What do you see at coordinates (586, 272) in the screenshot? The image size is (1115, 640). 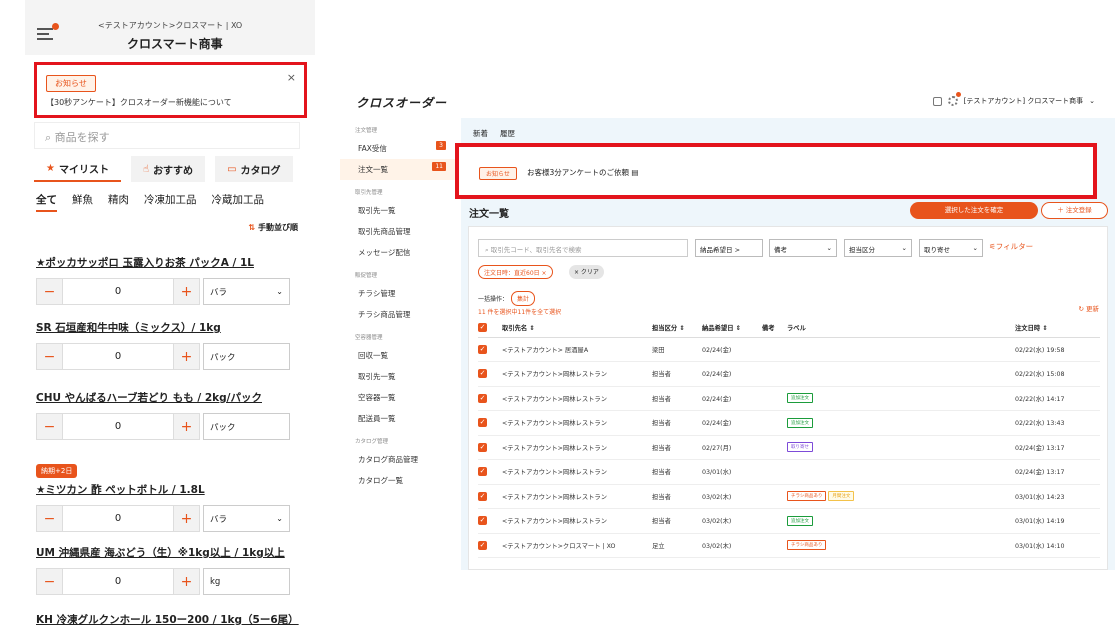 I see `clear-chip: × クリア` at bounding box center [586, 272].